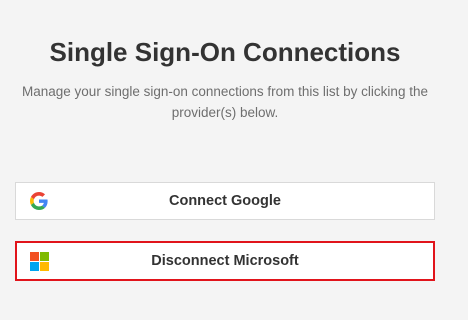  Describe the element at coordinates (39, 201) in the screenshot. I see `google-icon` at that location.